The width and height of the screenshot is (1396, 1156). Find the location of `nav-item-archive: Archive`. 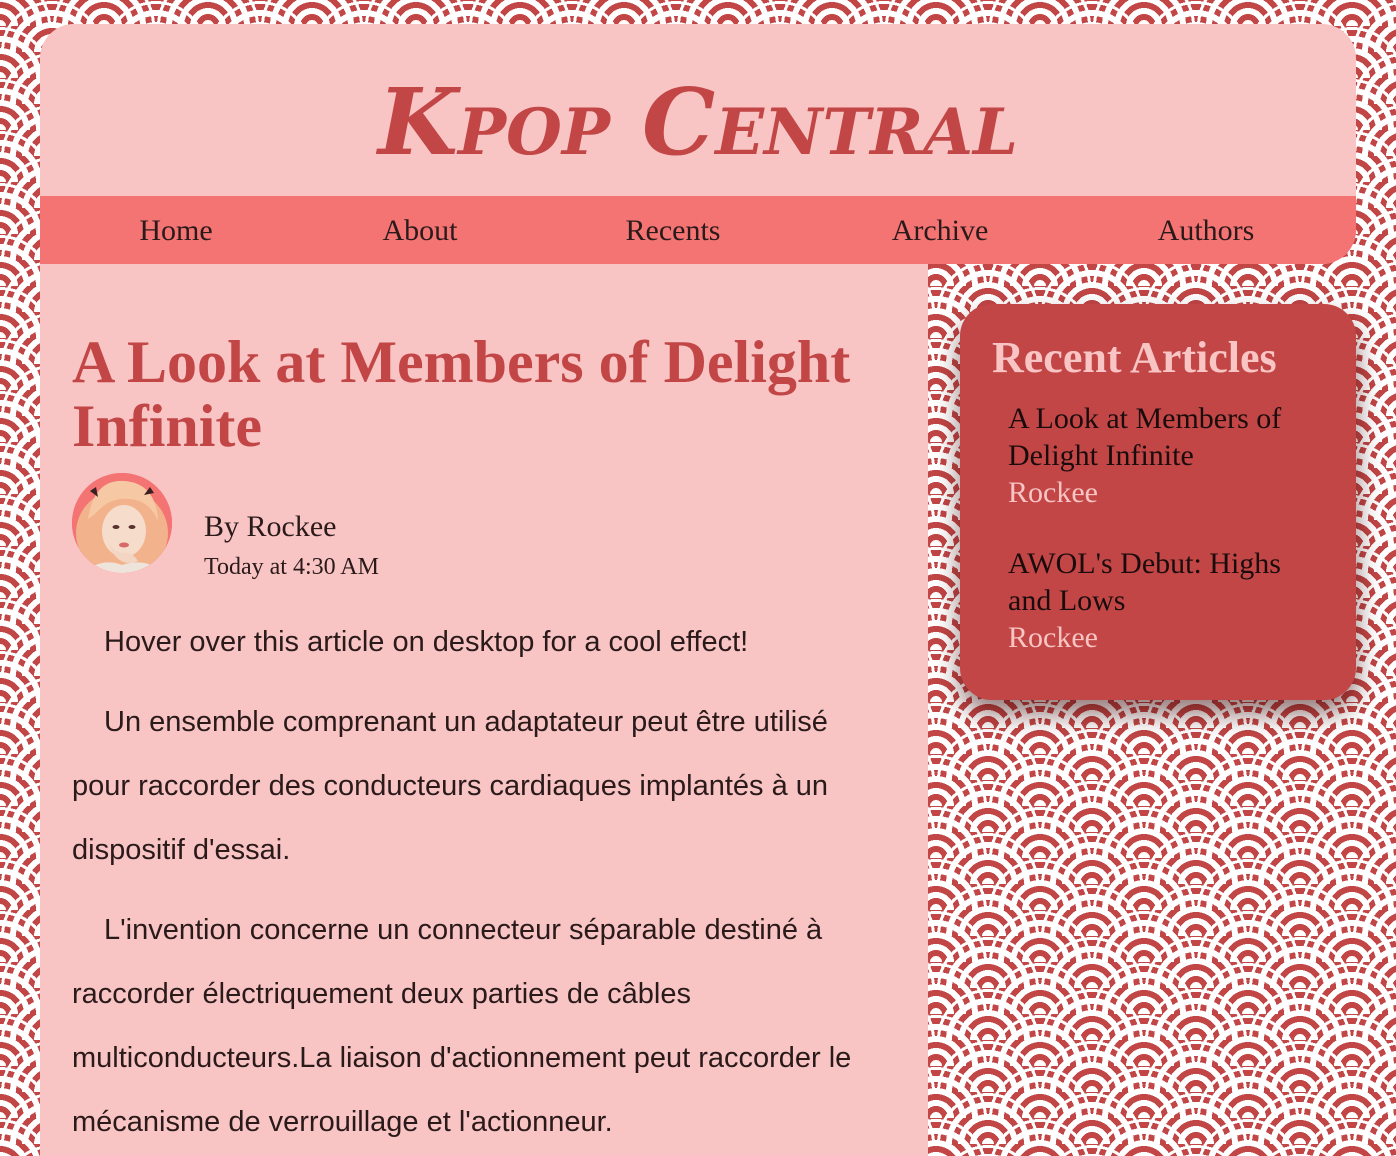

nav-item-archive: Archive is located at coordinates (940, 231).